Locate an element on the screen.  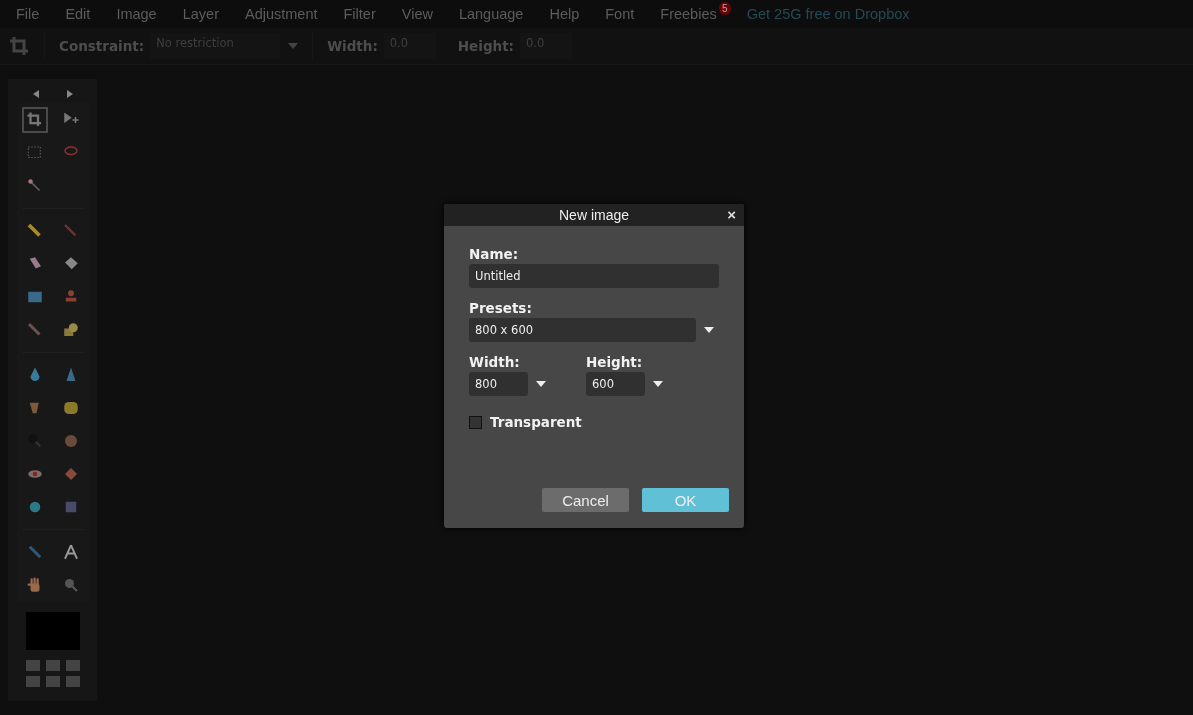
menu-item: File is located at coordinates (28, 14).